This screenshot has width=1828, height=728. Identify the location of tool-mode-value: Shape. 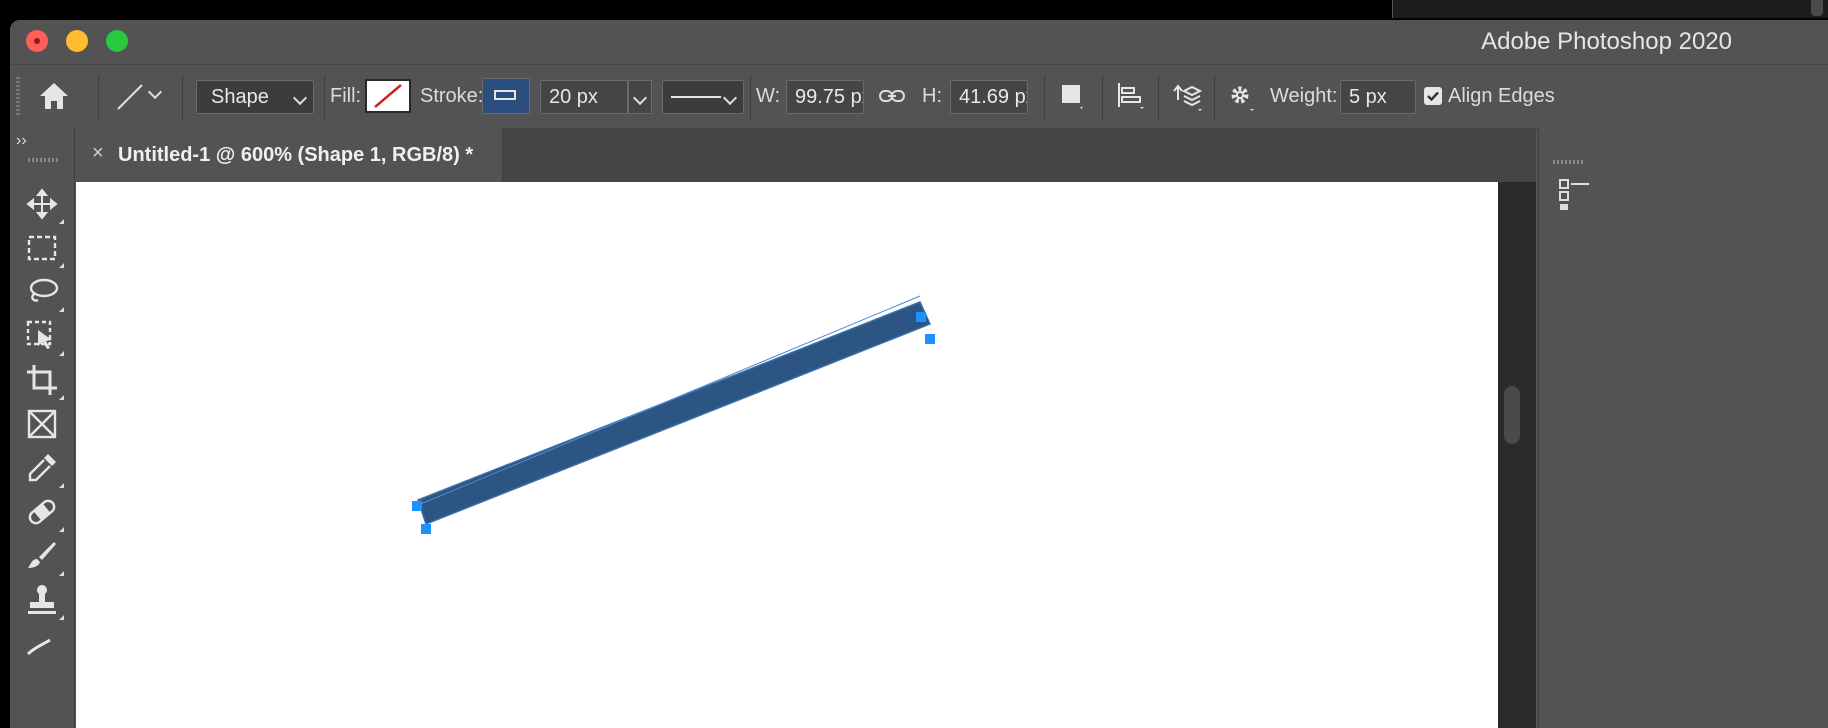
(240, 97).